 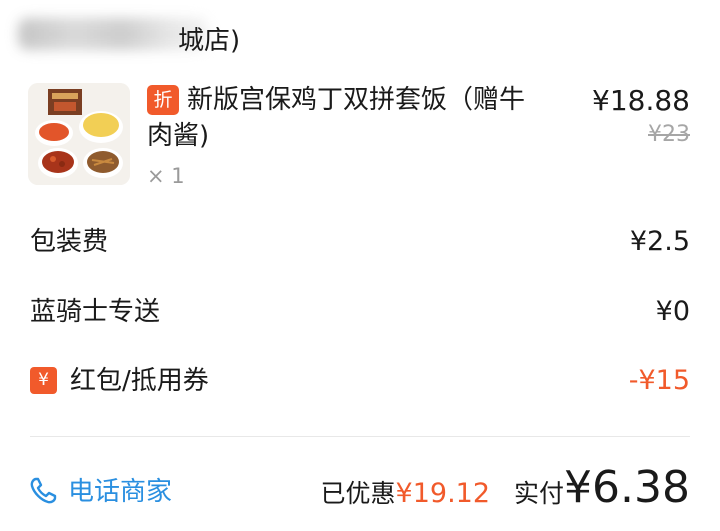 I want to click on discount-total-label: 已优惠, so click(x=358, y=493).